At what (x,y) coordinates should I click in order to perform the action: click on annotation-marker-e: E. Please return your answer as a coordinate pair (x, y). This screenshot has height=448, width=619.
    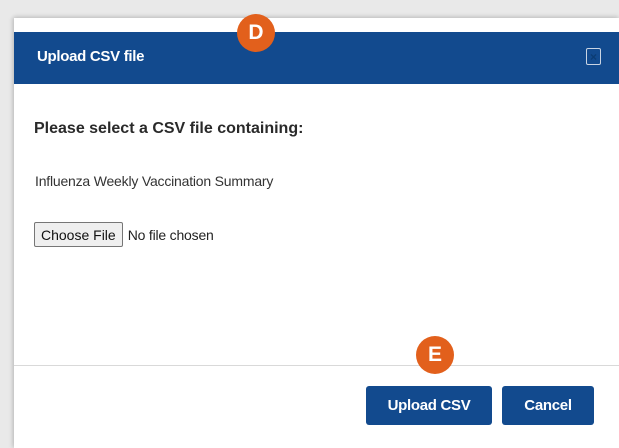
    Looking at the image, I should click on (435, 355).